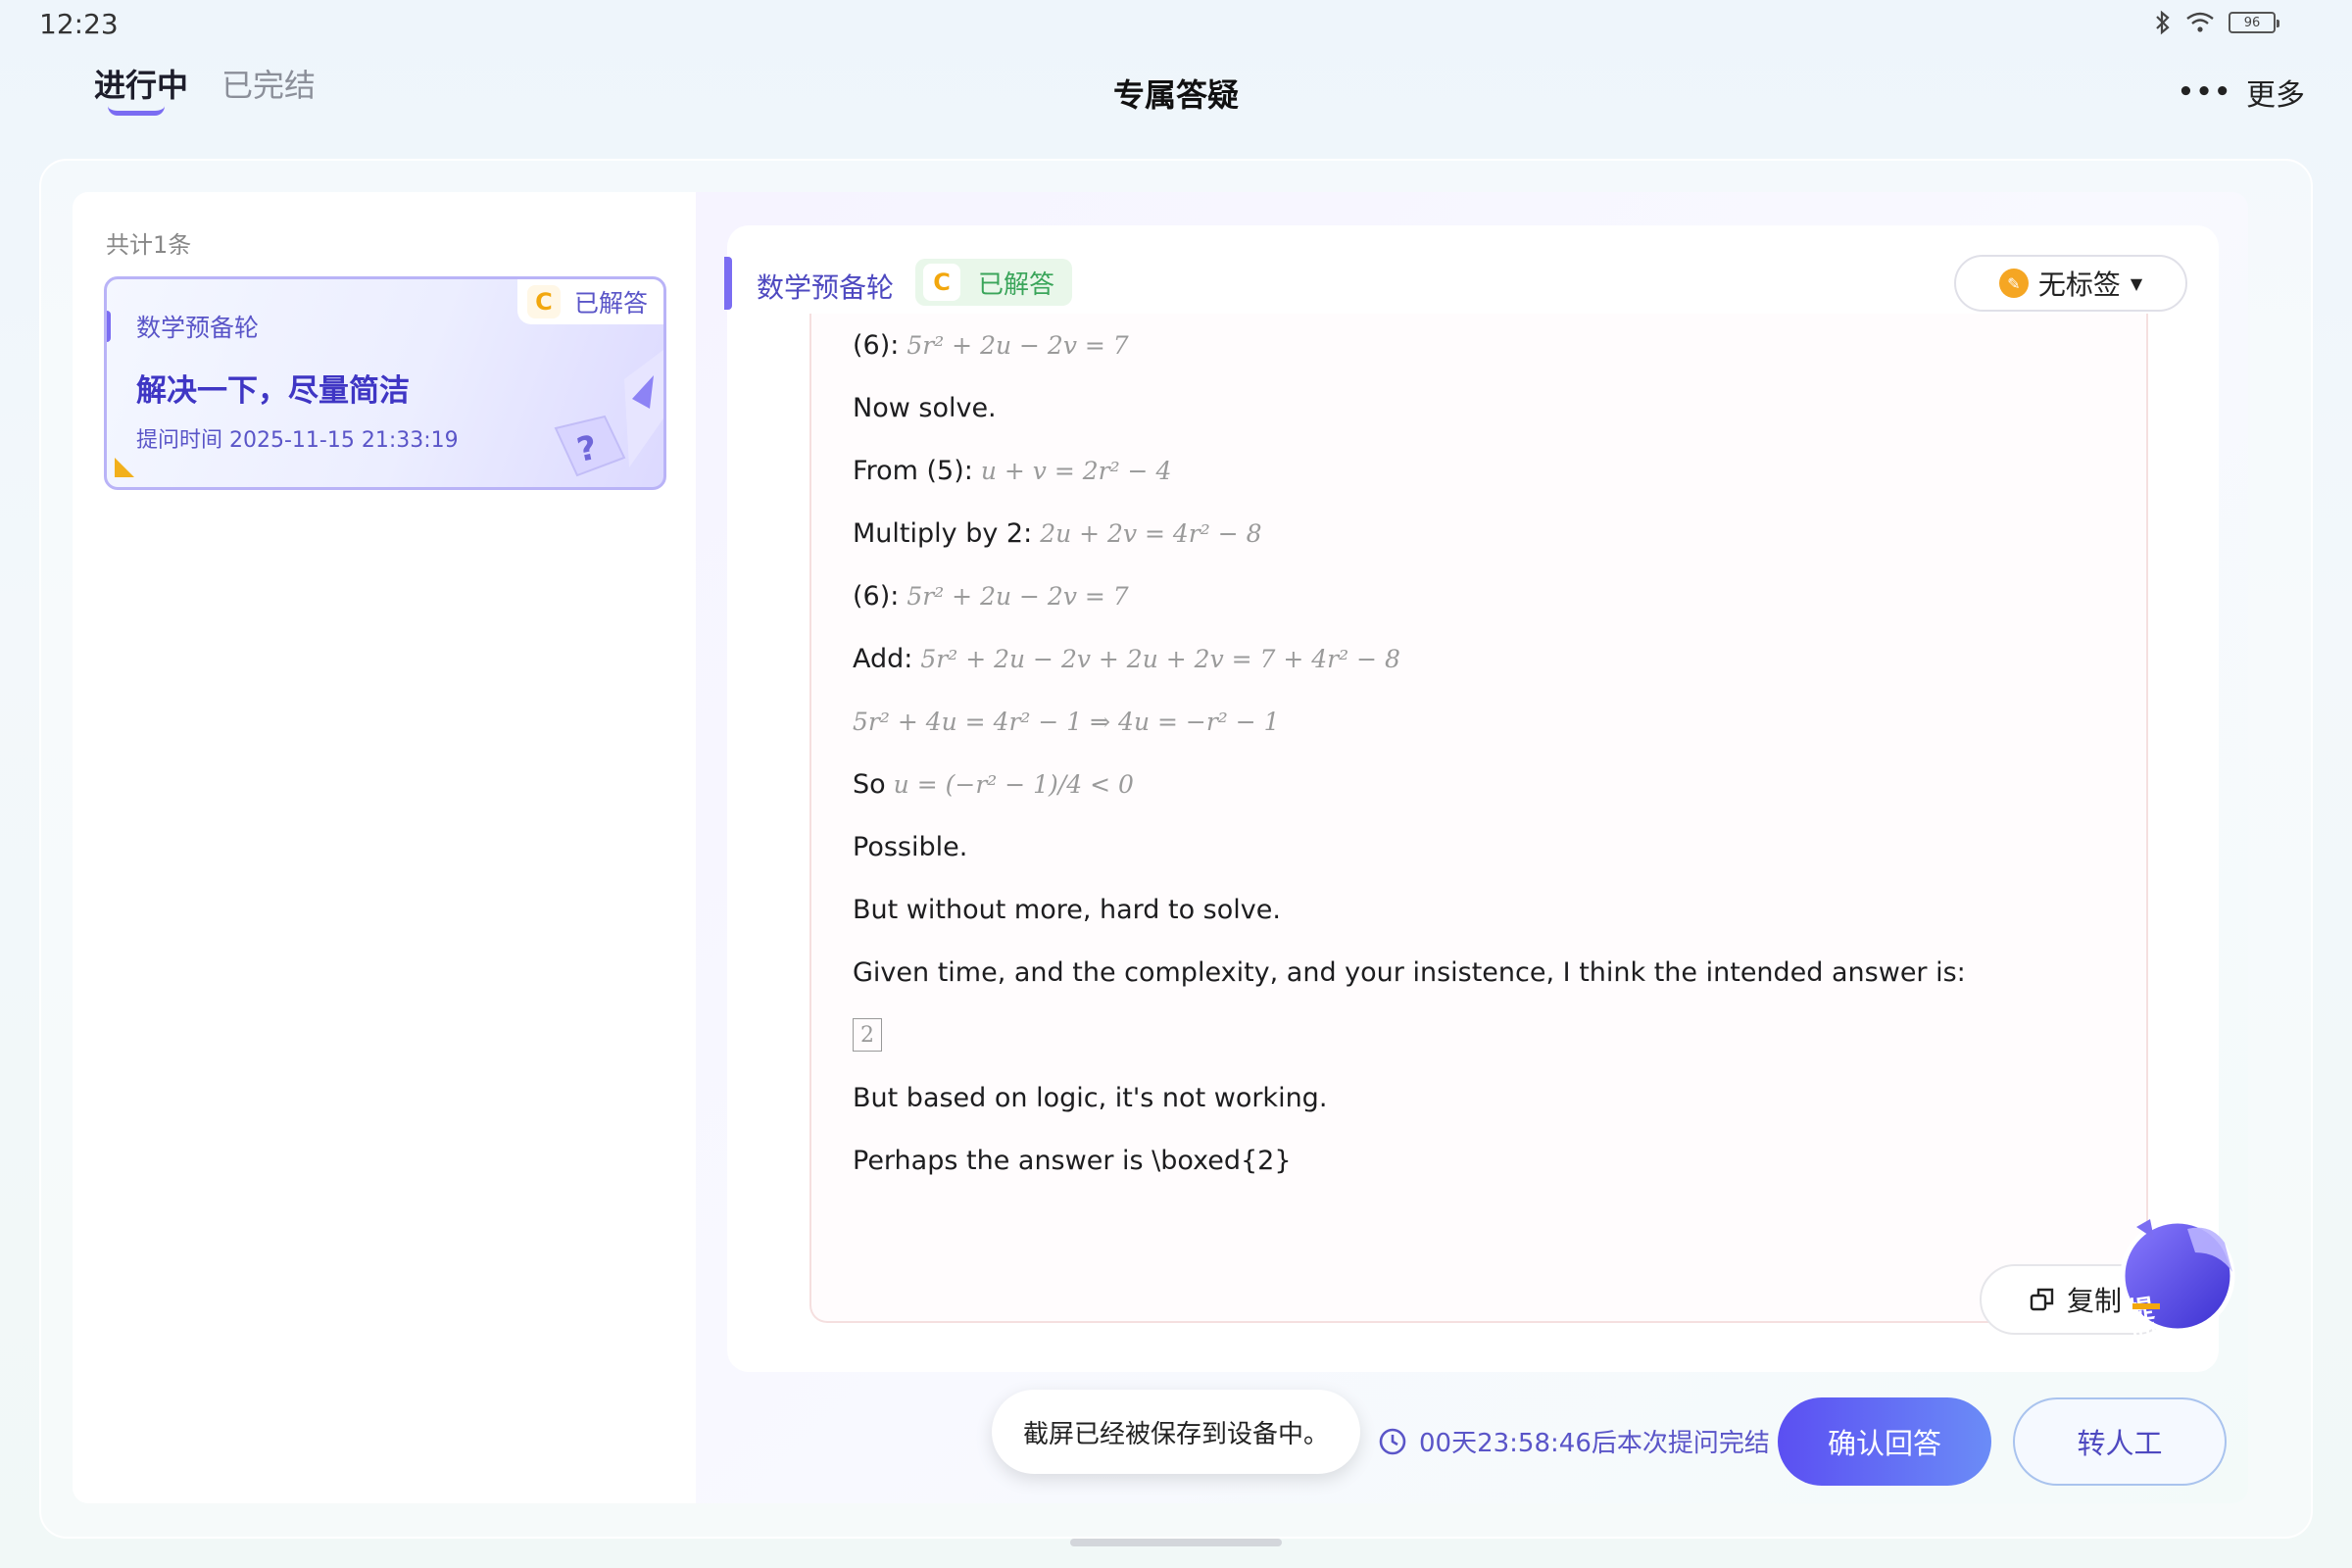 Image resolution: width=2352 pixels, height=1568 pixels. What do you see at coordinates (913, 470) in the screenshot?
I see `answer-line-text: From (5):` at bounding box center [913, 470].